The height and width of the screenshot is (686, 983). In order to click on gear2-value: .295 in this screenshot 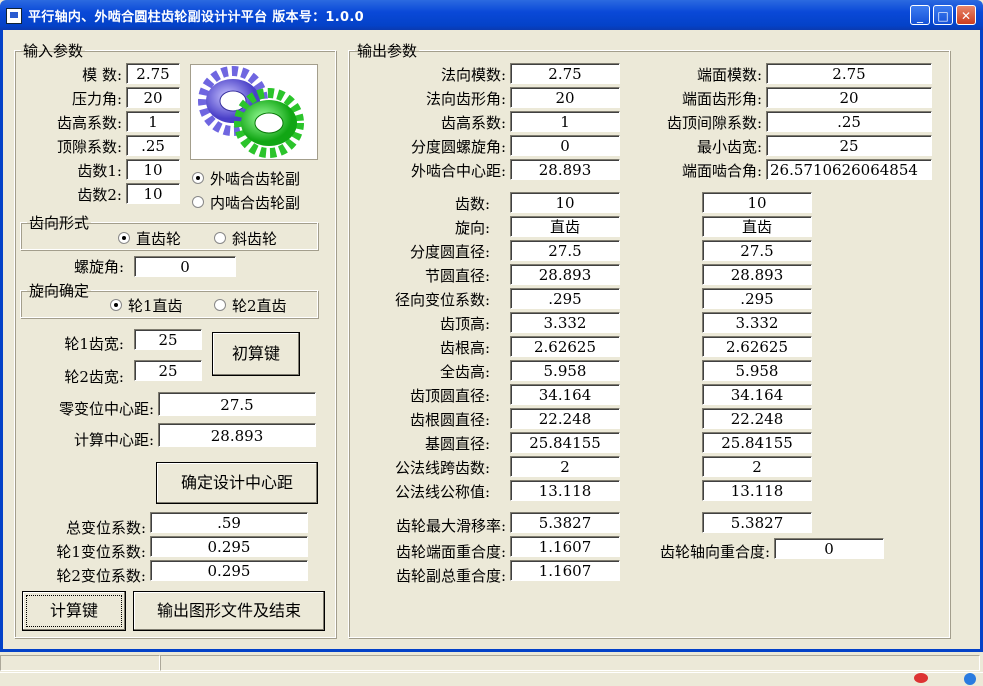, I will do `click(757, 298)`.